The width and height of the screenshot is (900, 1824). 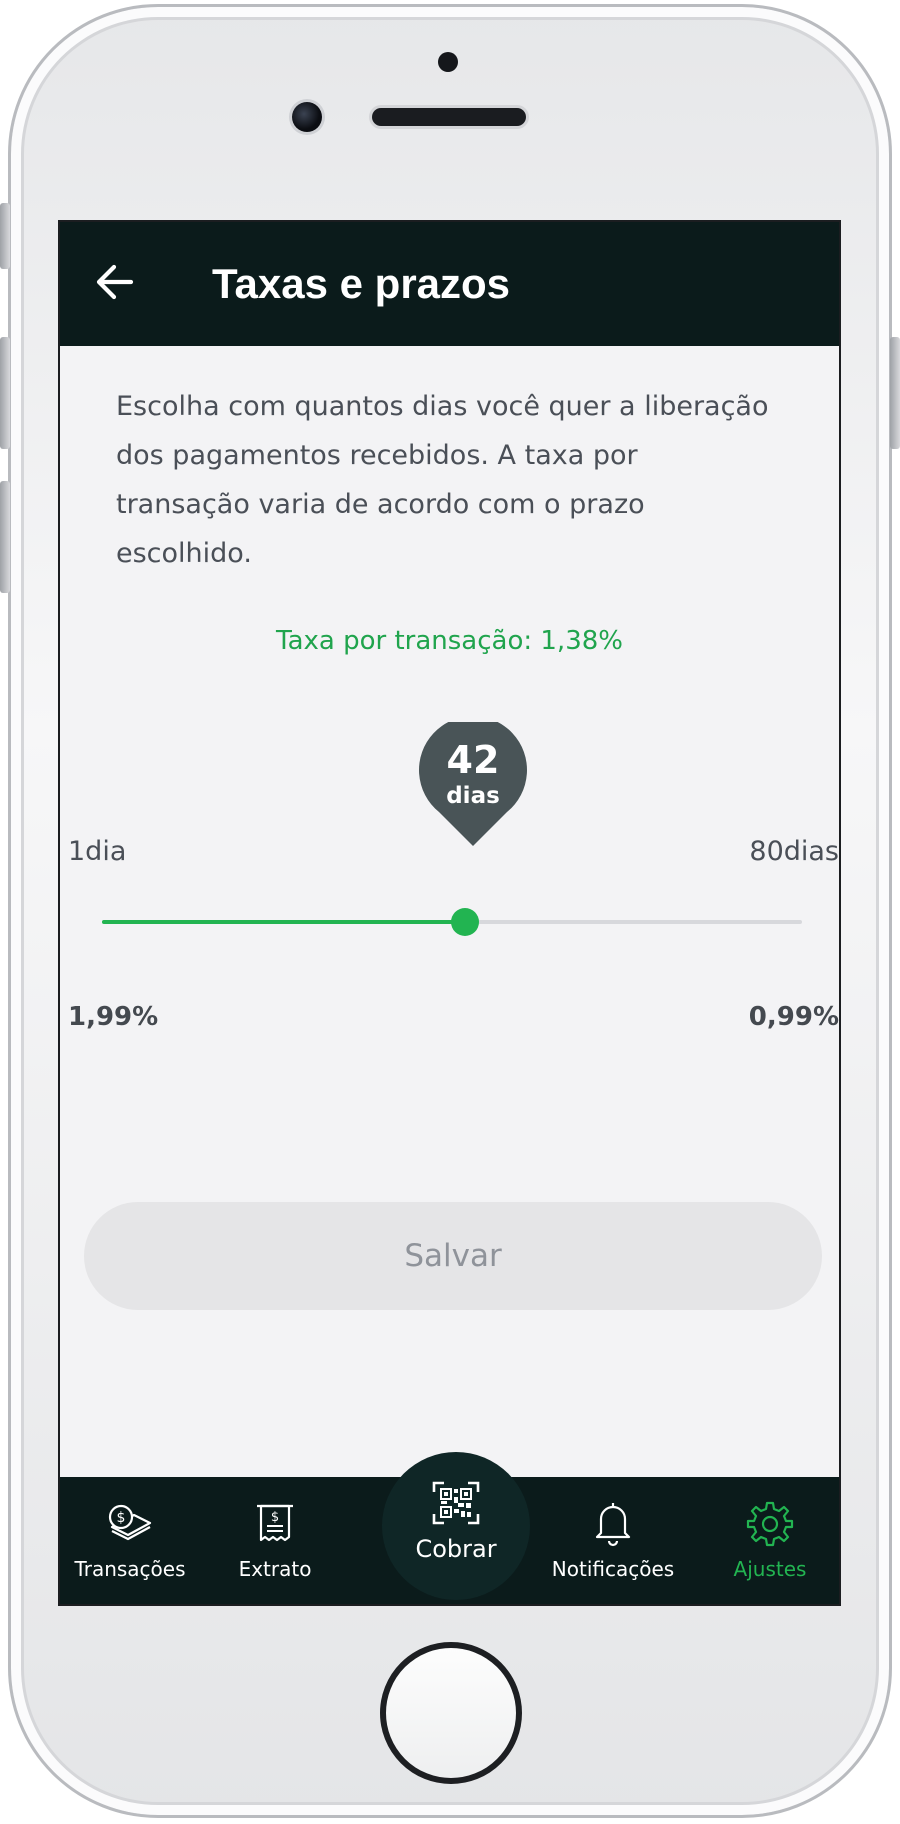 I want to click on slider-value: 42, so click(x=473, y=760).